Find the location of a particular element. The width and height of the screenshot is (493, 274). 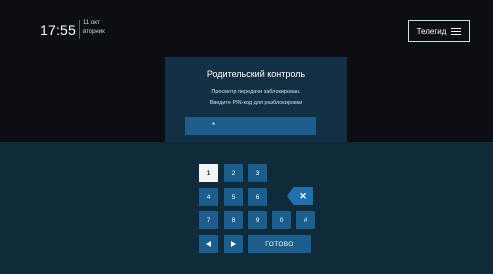

key-4: 4 is located at coordinates (208, 197).